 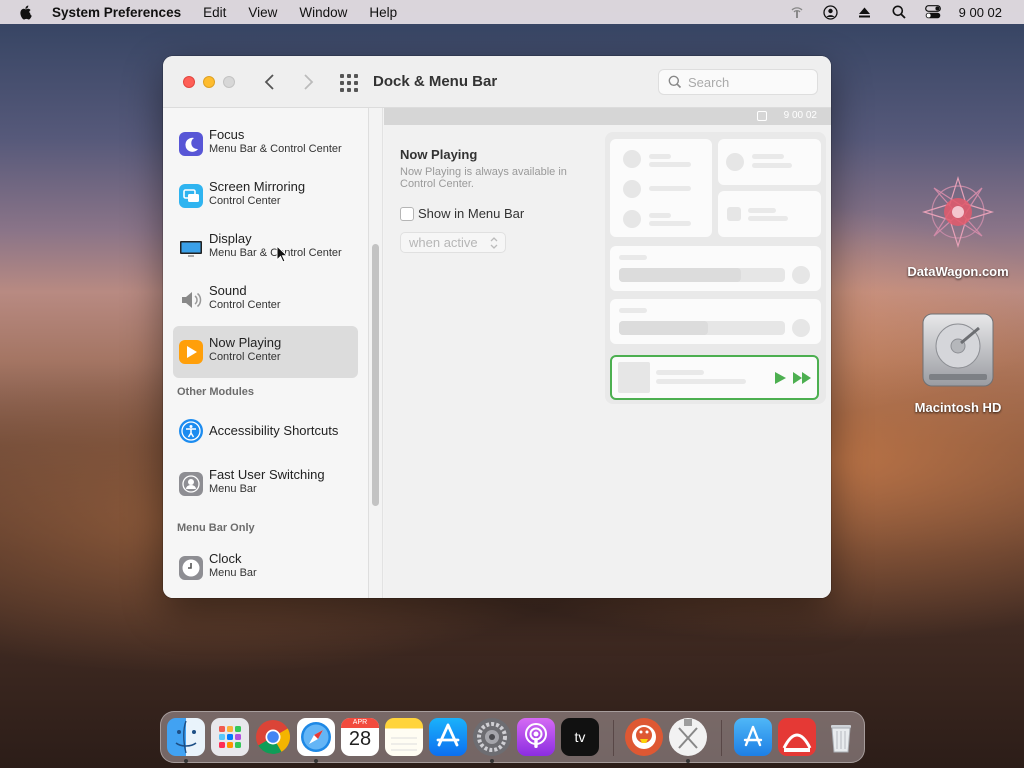 What do you see at coordinates (443, 242) in the screenshot?
I see `dropdown-value: when active` at bounding box center [443, 242].